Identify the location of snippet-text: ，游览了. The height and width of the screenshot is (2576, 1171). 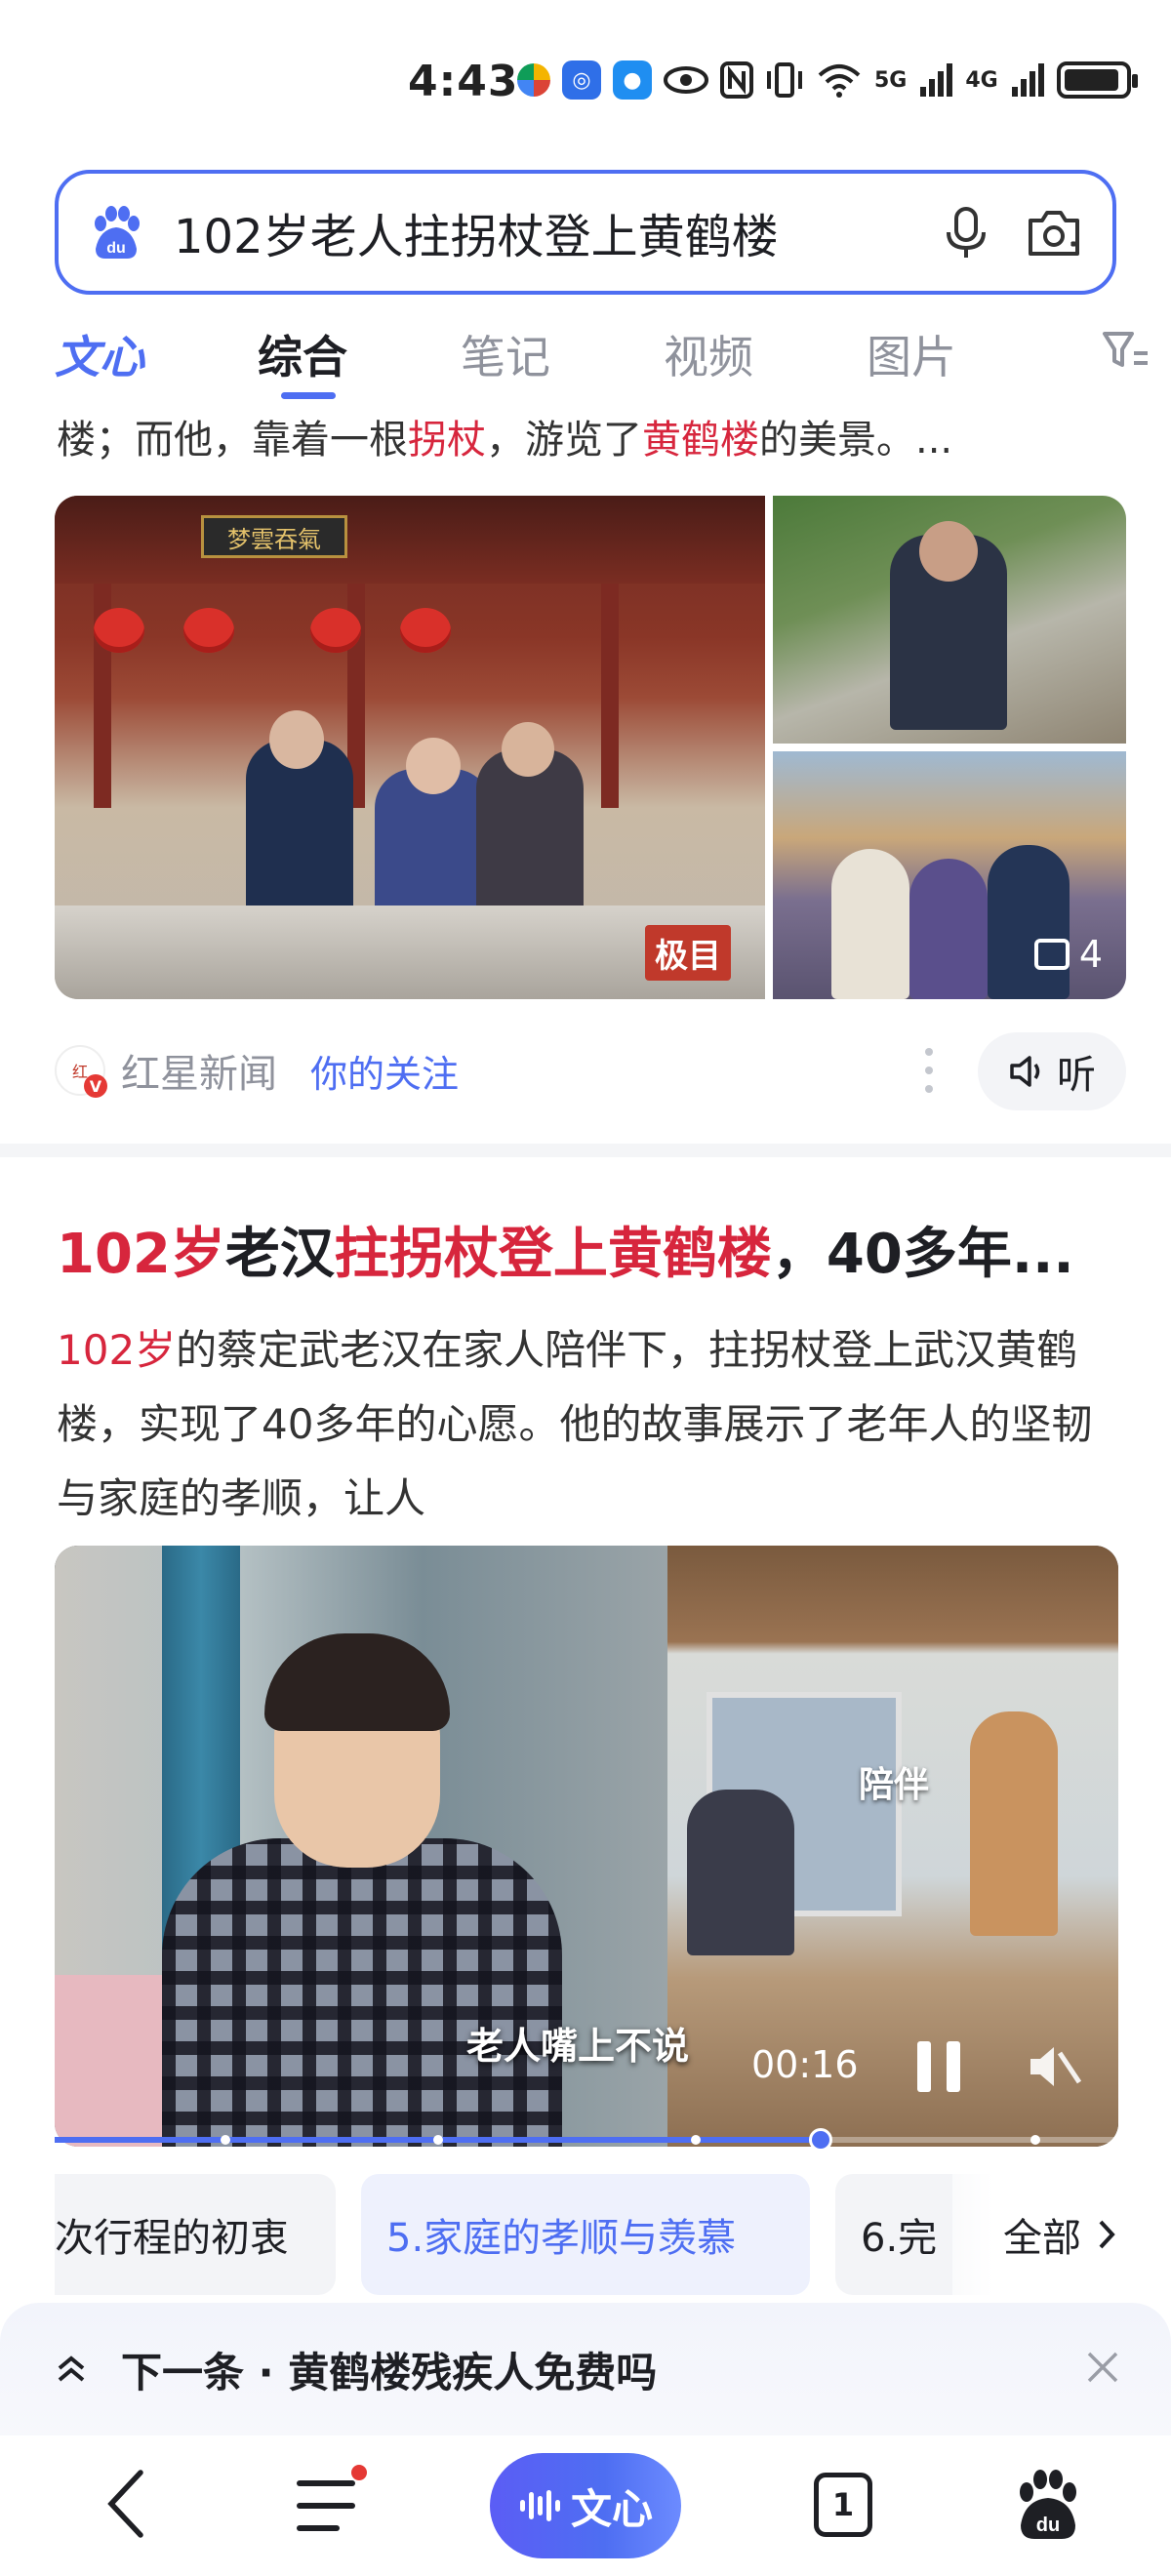
(564, 440).